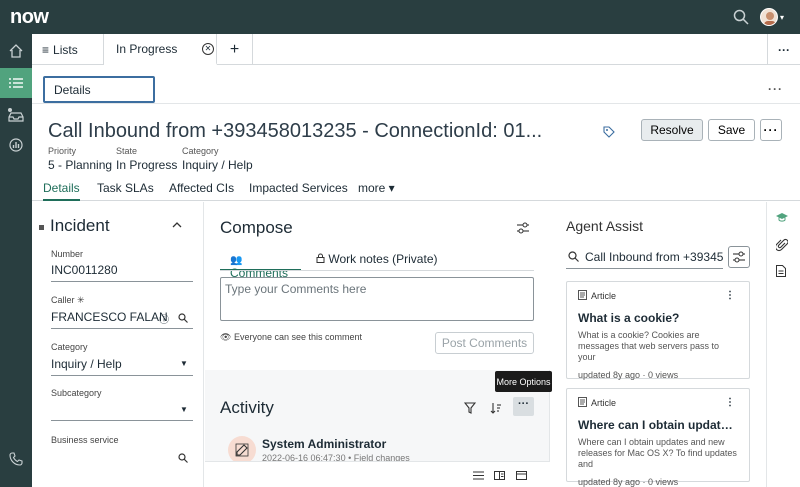  Describe the element at coordinates (68, 300) in the screenshot. I see `caller-label: Caller ✳` at that location.